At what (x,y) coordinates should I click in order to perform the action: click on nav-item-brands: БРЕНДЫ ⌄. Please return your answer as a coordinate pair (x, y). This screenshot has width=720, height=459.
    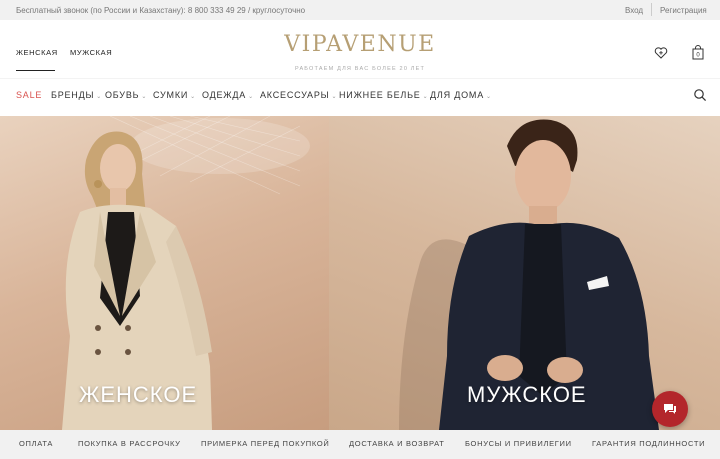
    Looking at the image, I should click on (76, 95).